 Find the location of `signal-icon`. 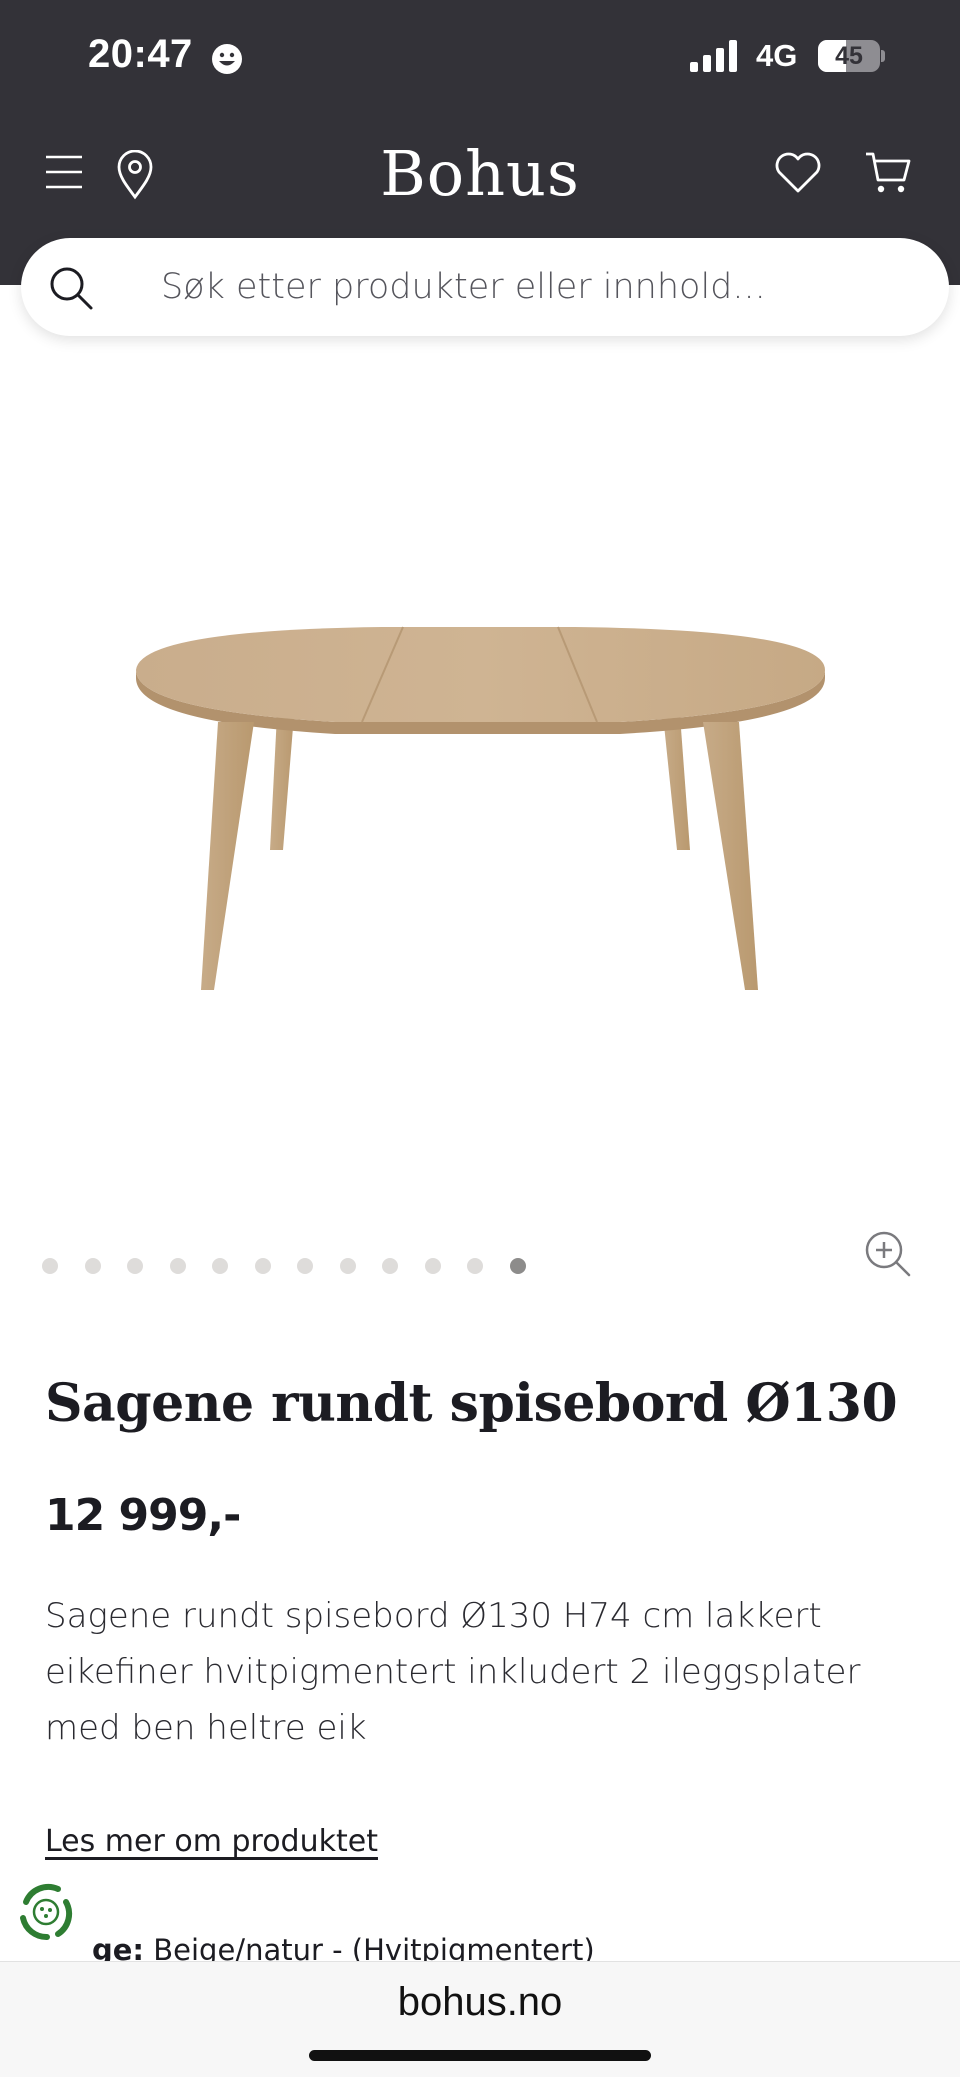

signal-icon is located at coordinates (713, 56).